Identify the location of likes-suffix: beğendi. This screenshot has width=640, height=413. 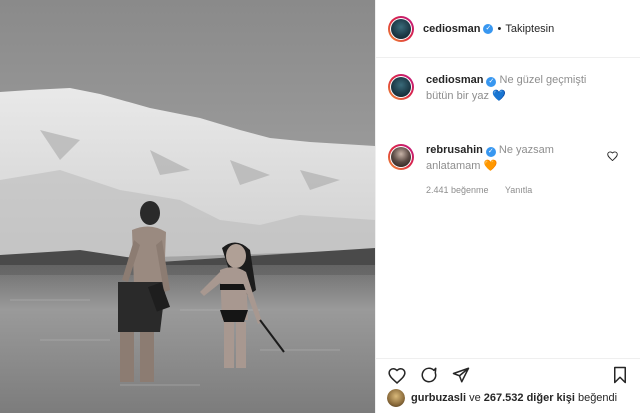
(597, 398).